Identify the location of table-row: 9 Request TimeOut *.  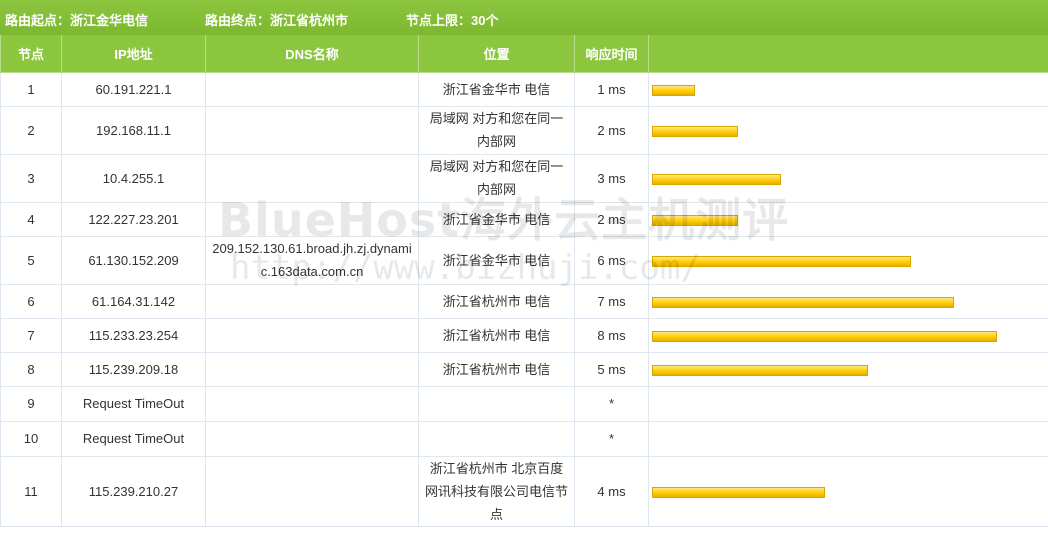
(524, 403).